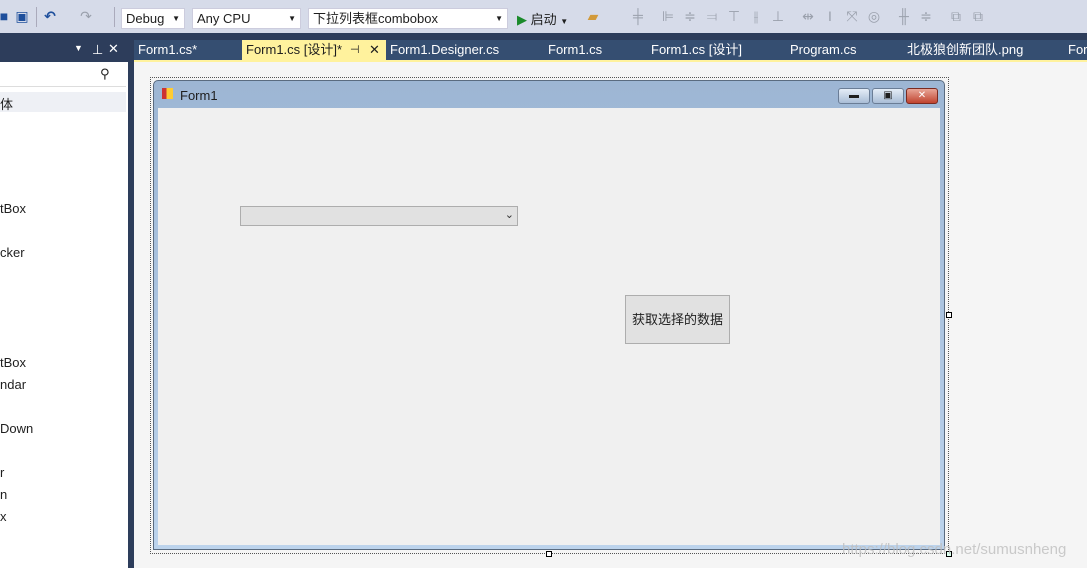 The height and width of the screenshot is (568, 1087). What do you see at coordinates (86, 16) in the screenshot?
I see `redo-icon: ↷` at bounding box center [86, 16].